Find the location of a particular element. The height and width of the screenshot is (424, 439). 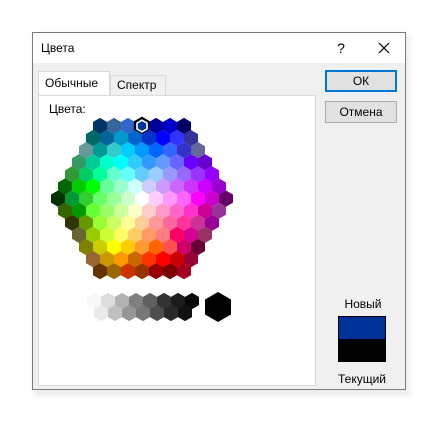

close-icon is located at coordinates (384, 48).